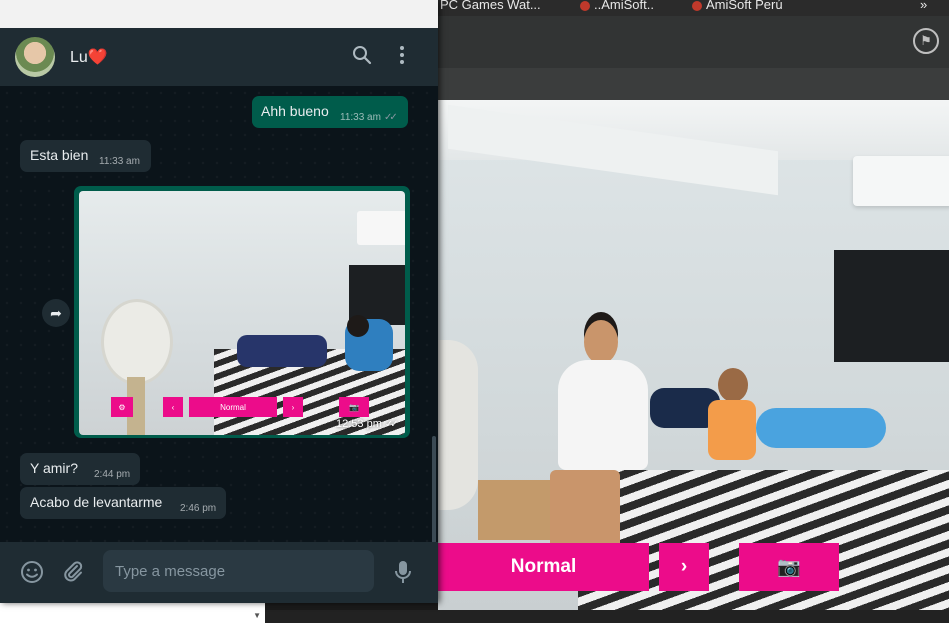  I want to click on snapshot-button: 📷, so click(789, 567).